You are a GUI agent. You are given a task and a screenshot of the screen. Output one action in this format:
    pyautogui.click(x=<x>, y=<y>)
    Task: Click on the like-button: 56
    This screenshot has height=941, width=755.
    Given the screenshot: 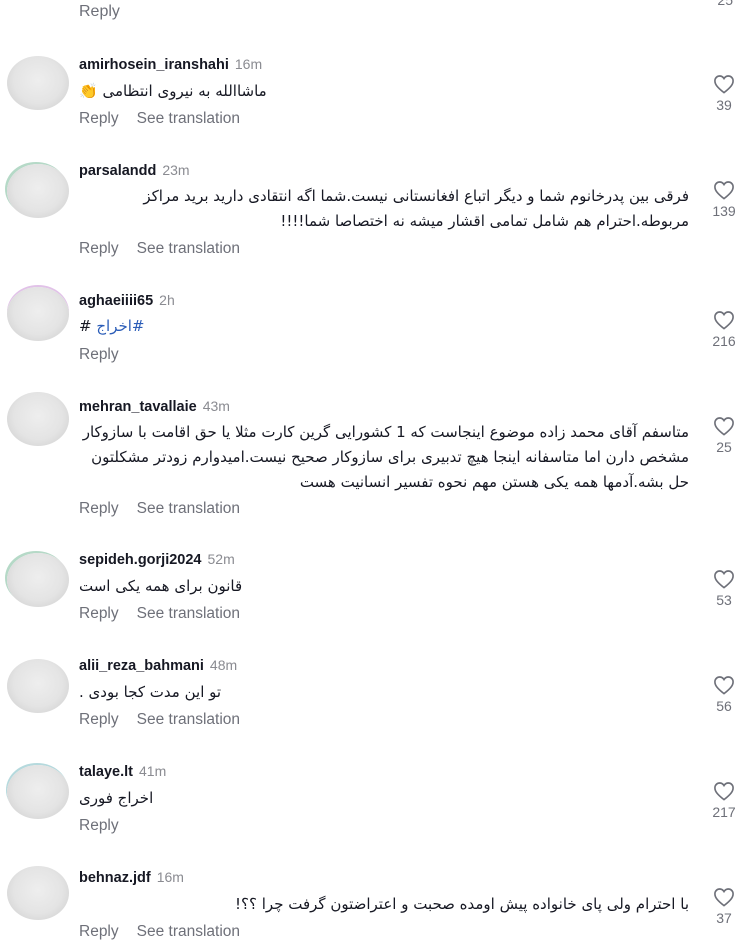 What is the action you would take?
    pyautogui.click(x=724, y=694)
    